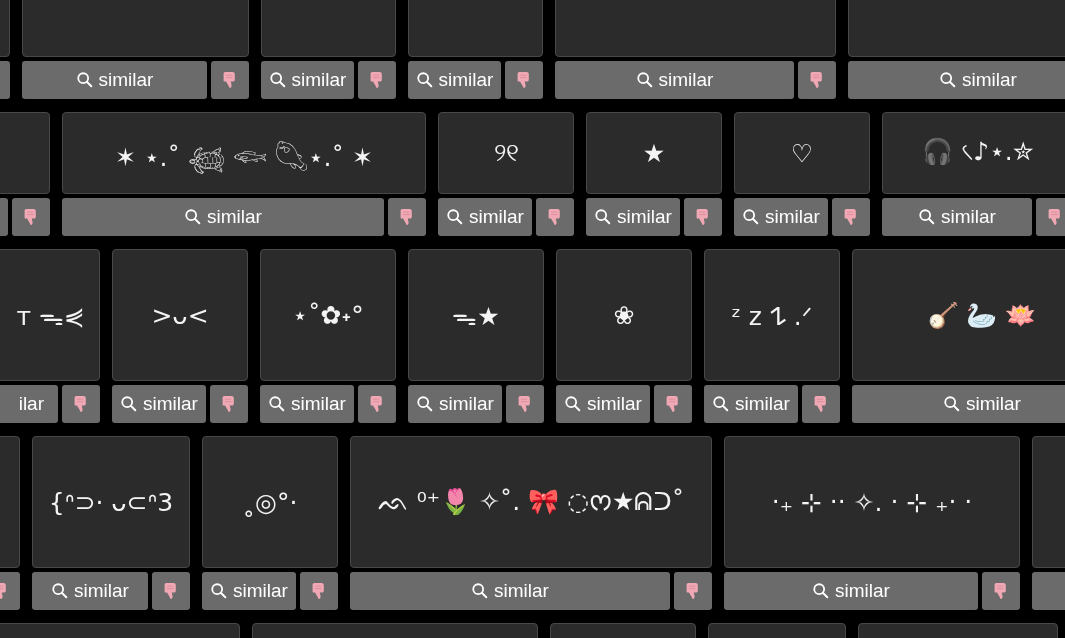 The width and height of the screenshot is (1065, 638). I want to click on symbol-tile: 🪕 🦢 🪷, so click(958, 315).